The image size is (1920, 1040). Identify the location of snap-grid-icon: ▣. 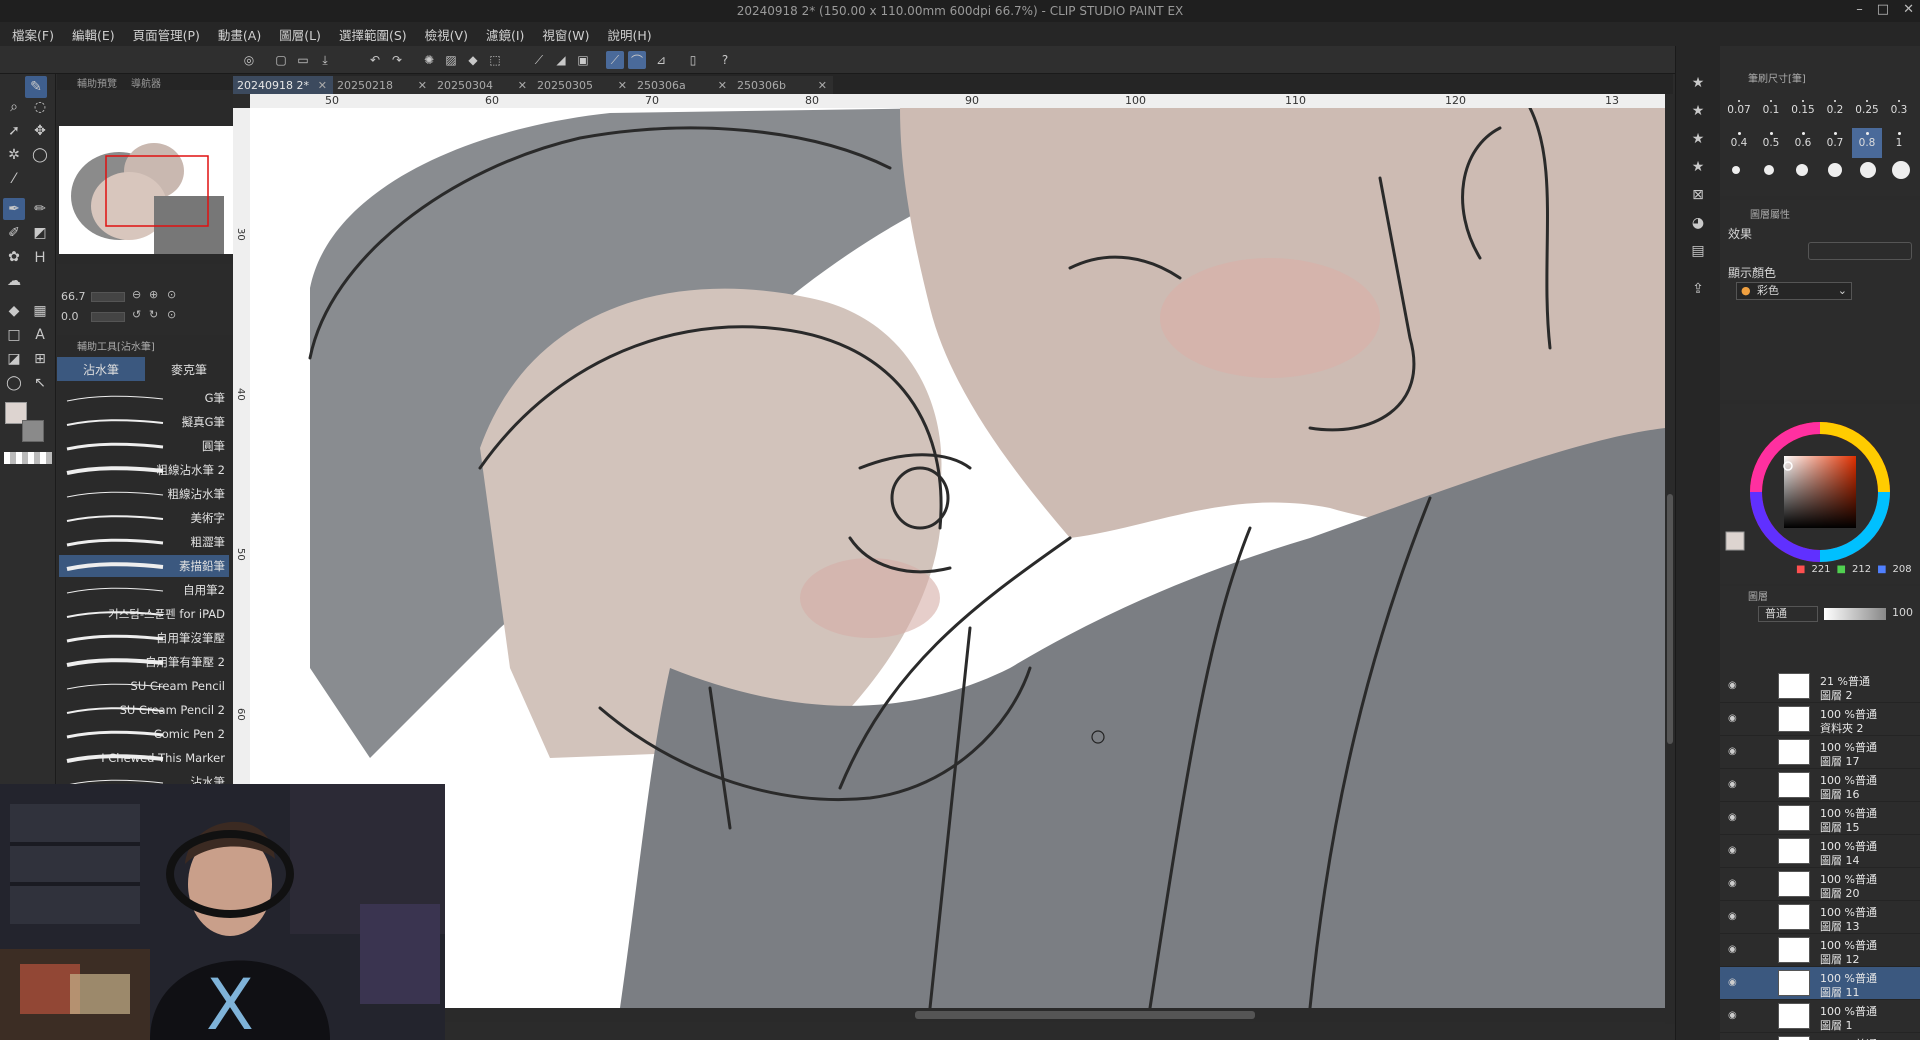
(583, 60).